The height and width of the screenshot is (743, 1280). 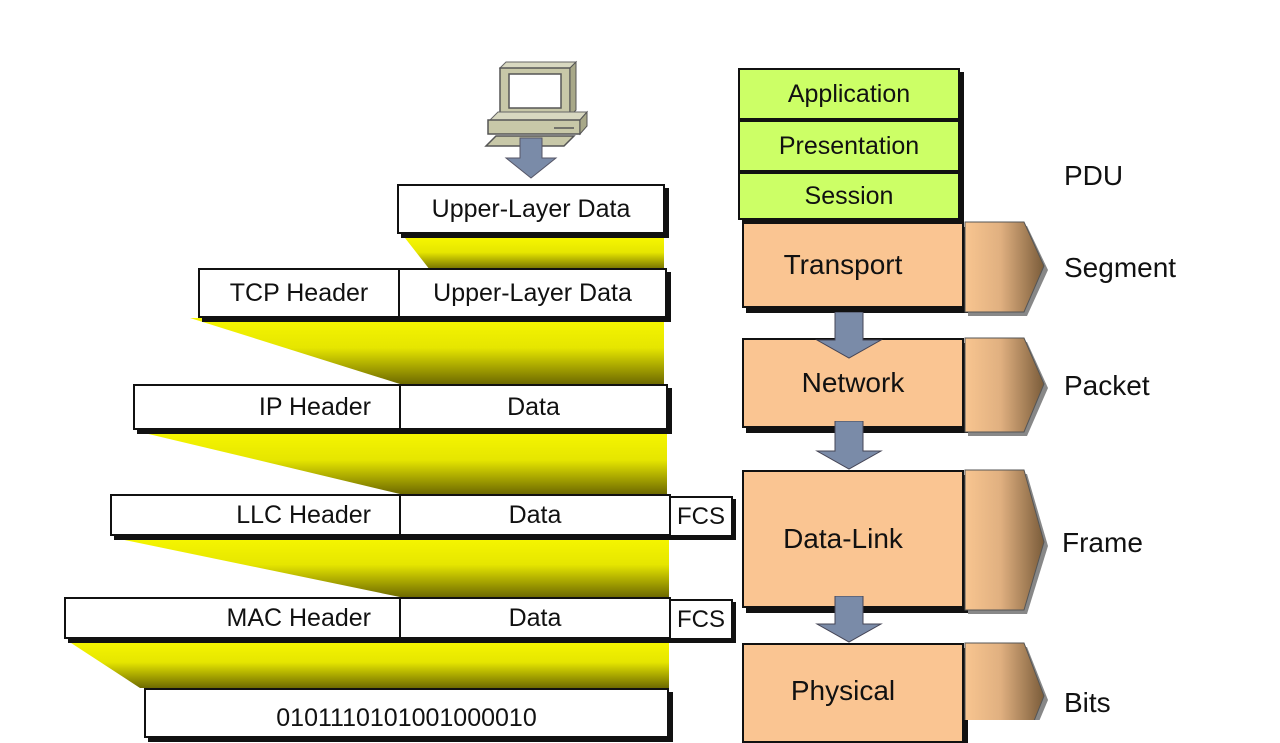 I want to click on layer-session: Session, so click(x=849, y=196).